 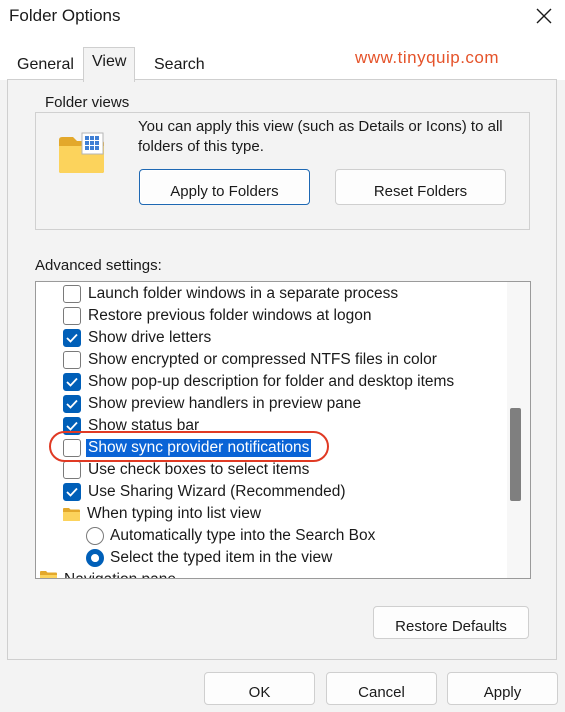 What do you see at coordinates (199, 448) in the screenshot?
I see `setting-label-selected: Show sync provider notifications` at bounding box center [199, 448].